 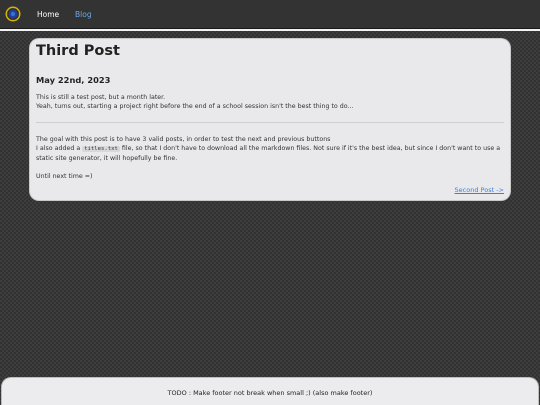 What do you see at coordinates (270, 14) in the screenshot?
I see `navbar: Home Blog` at bounding box center [270, 14].